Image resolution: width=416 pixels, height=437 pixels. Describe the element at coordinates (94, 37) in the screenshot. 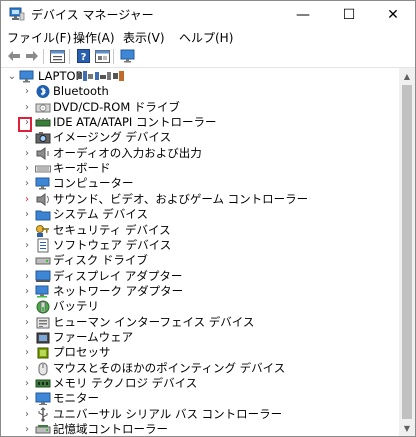

I see `menu-action: 操作(A)` at that location.